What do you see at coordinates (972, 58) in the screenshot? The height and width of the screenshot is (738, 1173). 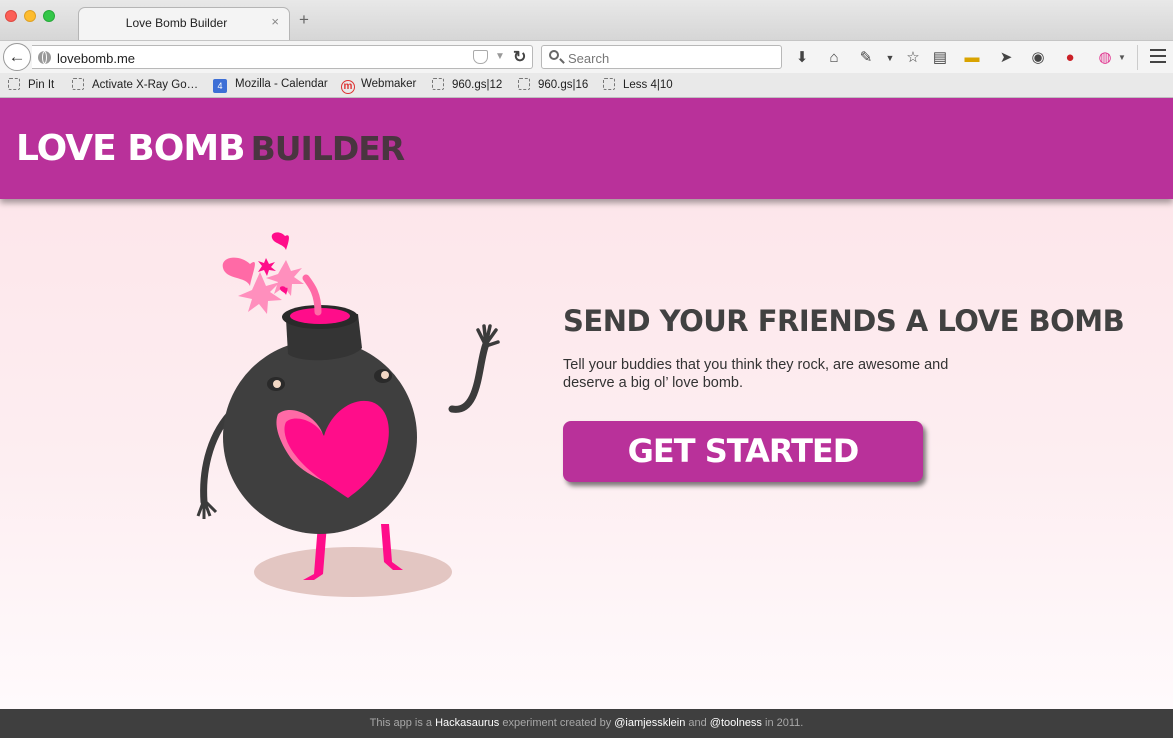 I see `ruler-icon: ▬` at bounding box center [972, 58].